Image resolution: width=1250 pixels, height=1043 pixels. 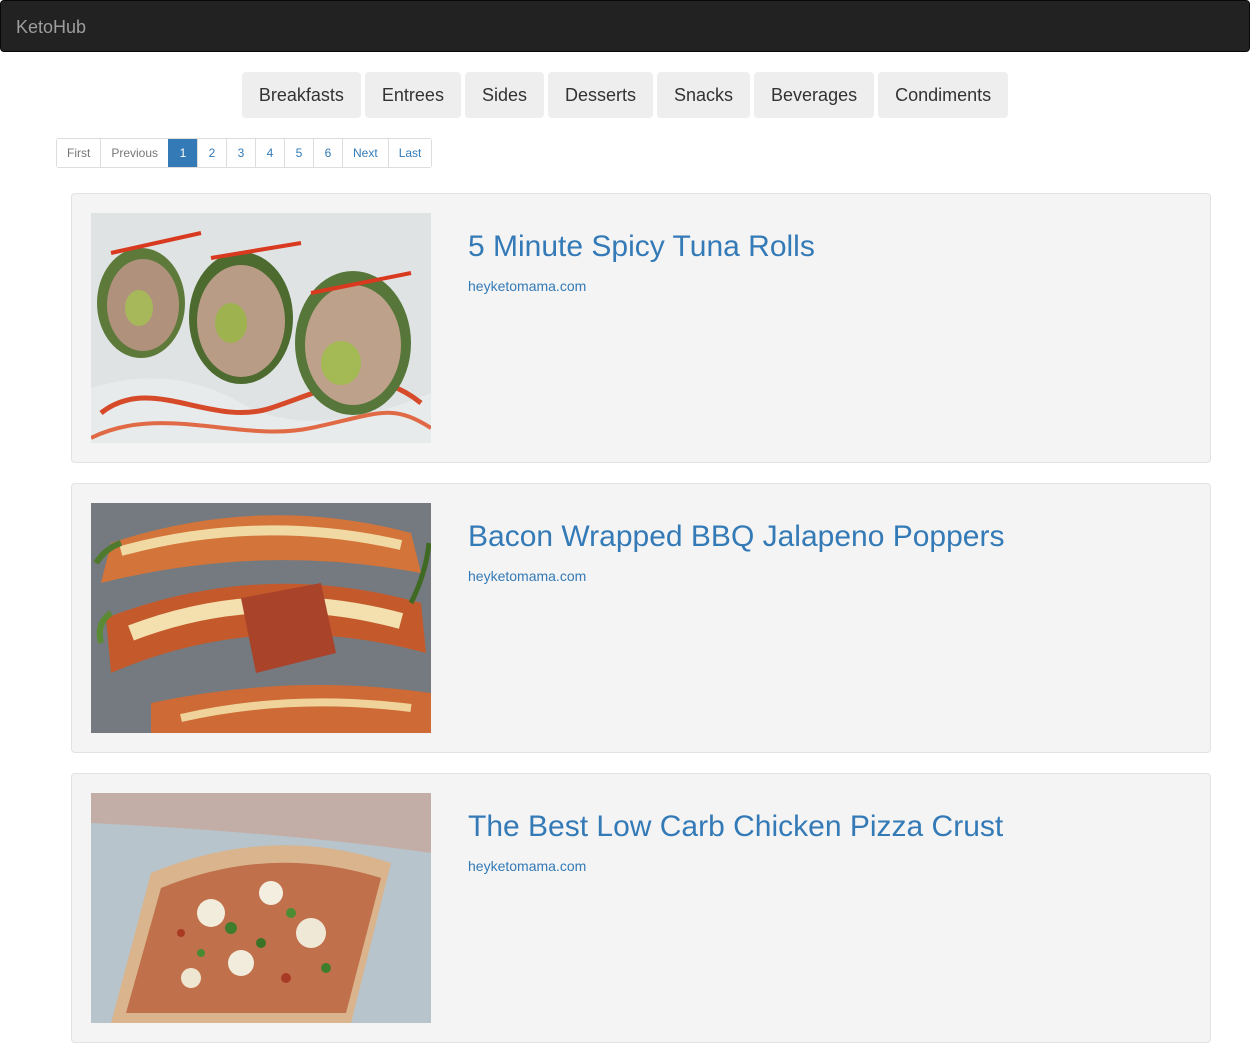 I want to click on recipe-title: 5 Minute Spicy Tuna Rolls, so click(x=641, y=247).